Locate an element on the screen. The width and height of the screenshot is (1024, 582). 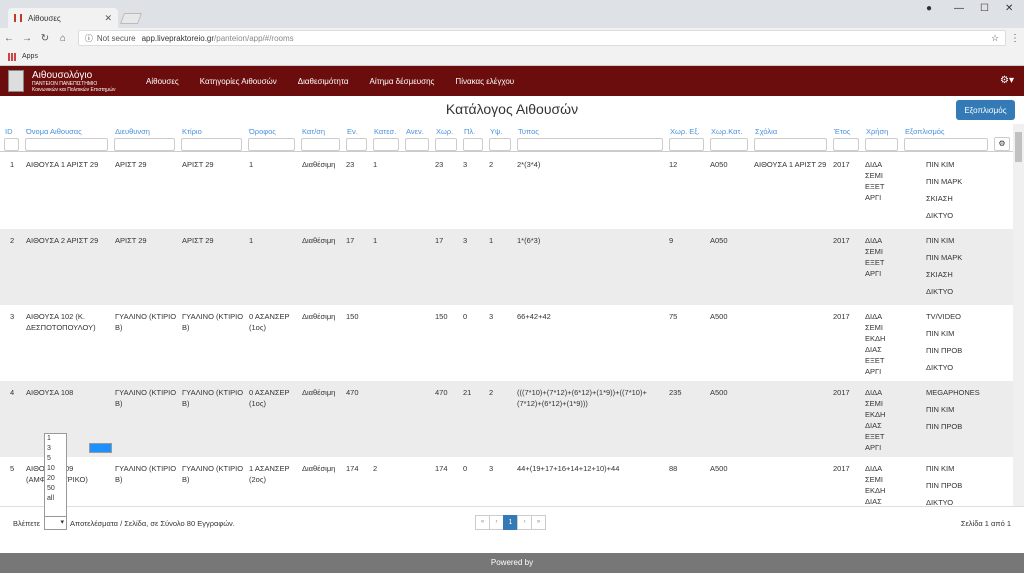
col-floor: Όροφος is located at coordinates (262, 131).